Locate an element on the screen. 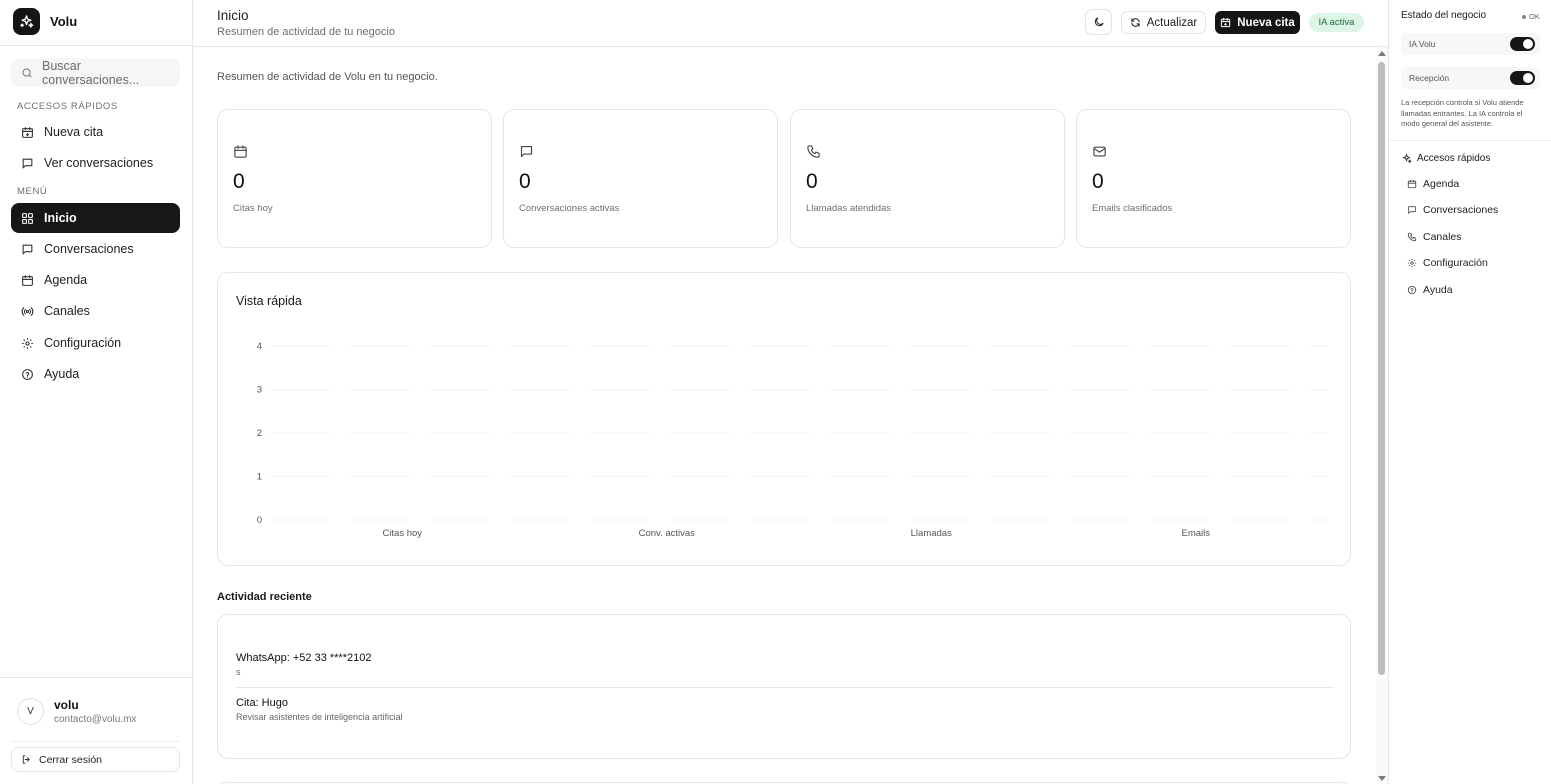  stat-label: Citas hoy is located at coordinates (253, 208).